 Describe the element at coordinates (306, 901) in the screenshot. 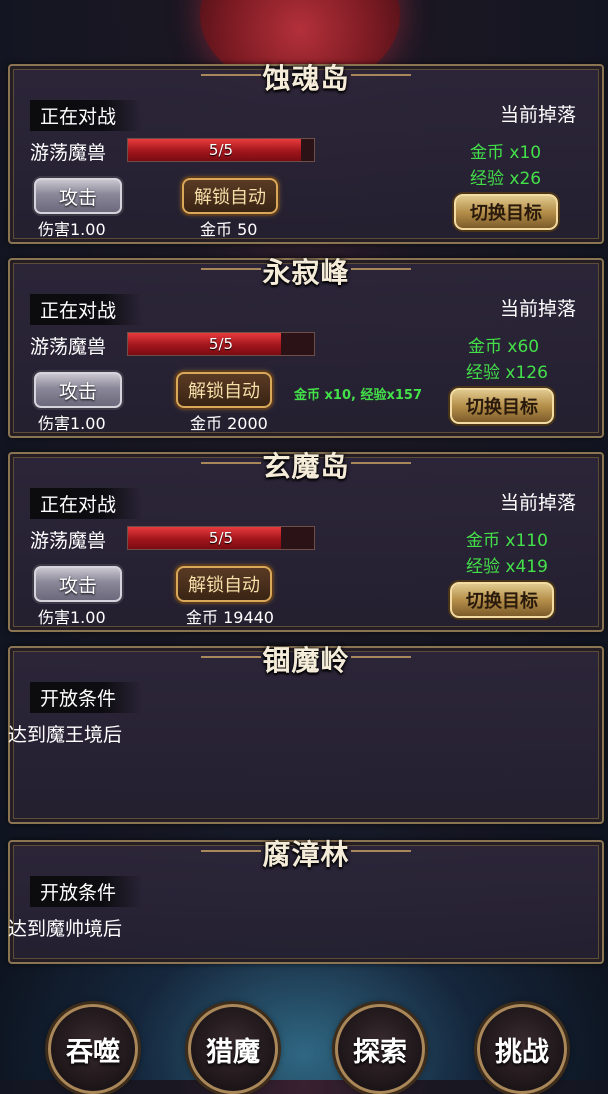

I see `locked-zone-panel-2: 腐漳林 开放条件 达到魔帅境后` at that location.